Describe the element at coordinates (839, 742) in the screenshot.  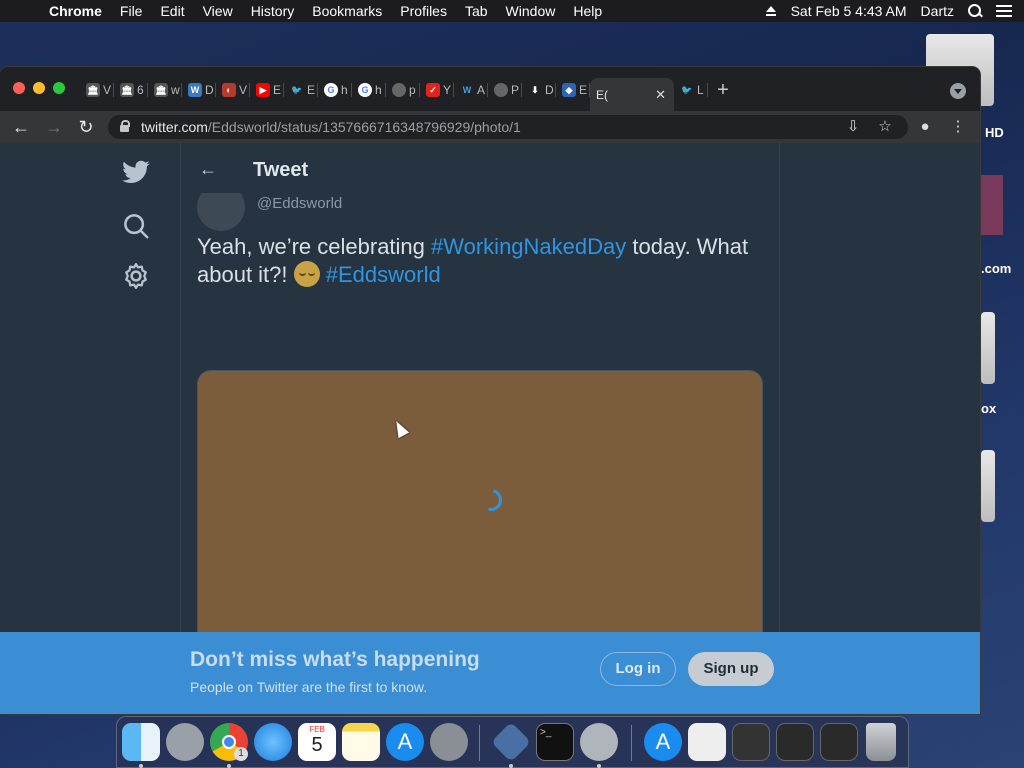
I see `window-thumbnail-3-icon` at that location.